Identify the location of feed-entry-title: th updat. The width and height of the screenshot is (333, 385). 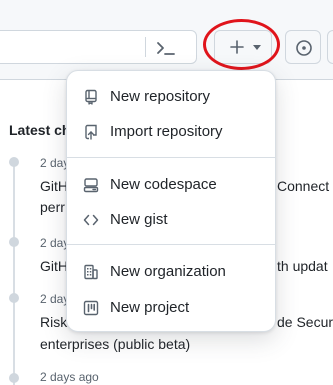
(302, 266).